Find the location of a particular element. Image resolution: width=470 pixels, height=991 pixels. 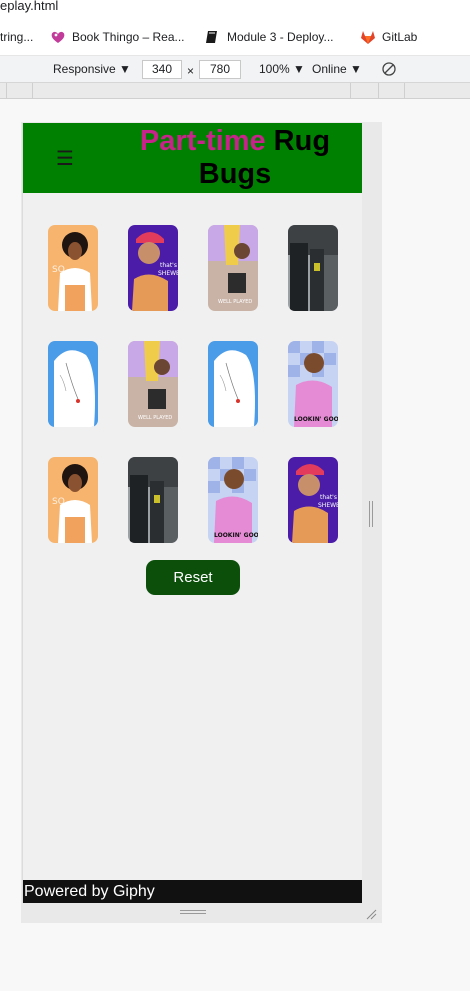

card-woman-afro-2: SO is located at coordinates (73, 500).